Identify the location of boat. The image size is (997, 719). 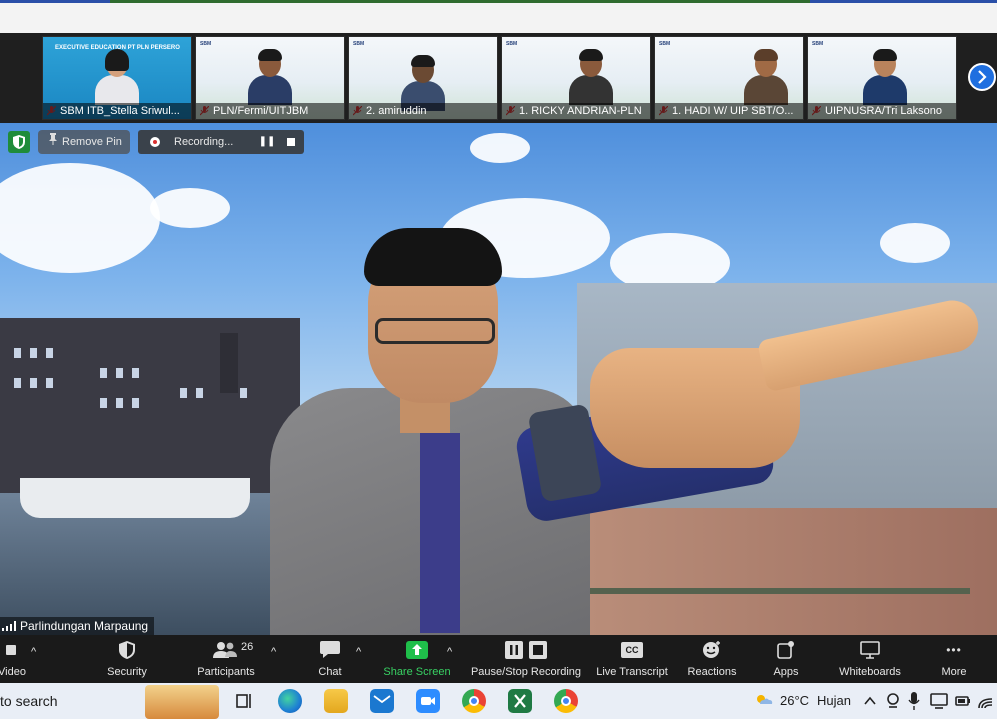
(135, 498).